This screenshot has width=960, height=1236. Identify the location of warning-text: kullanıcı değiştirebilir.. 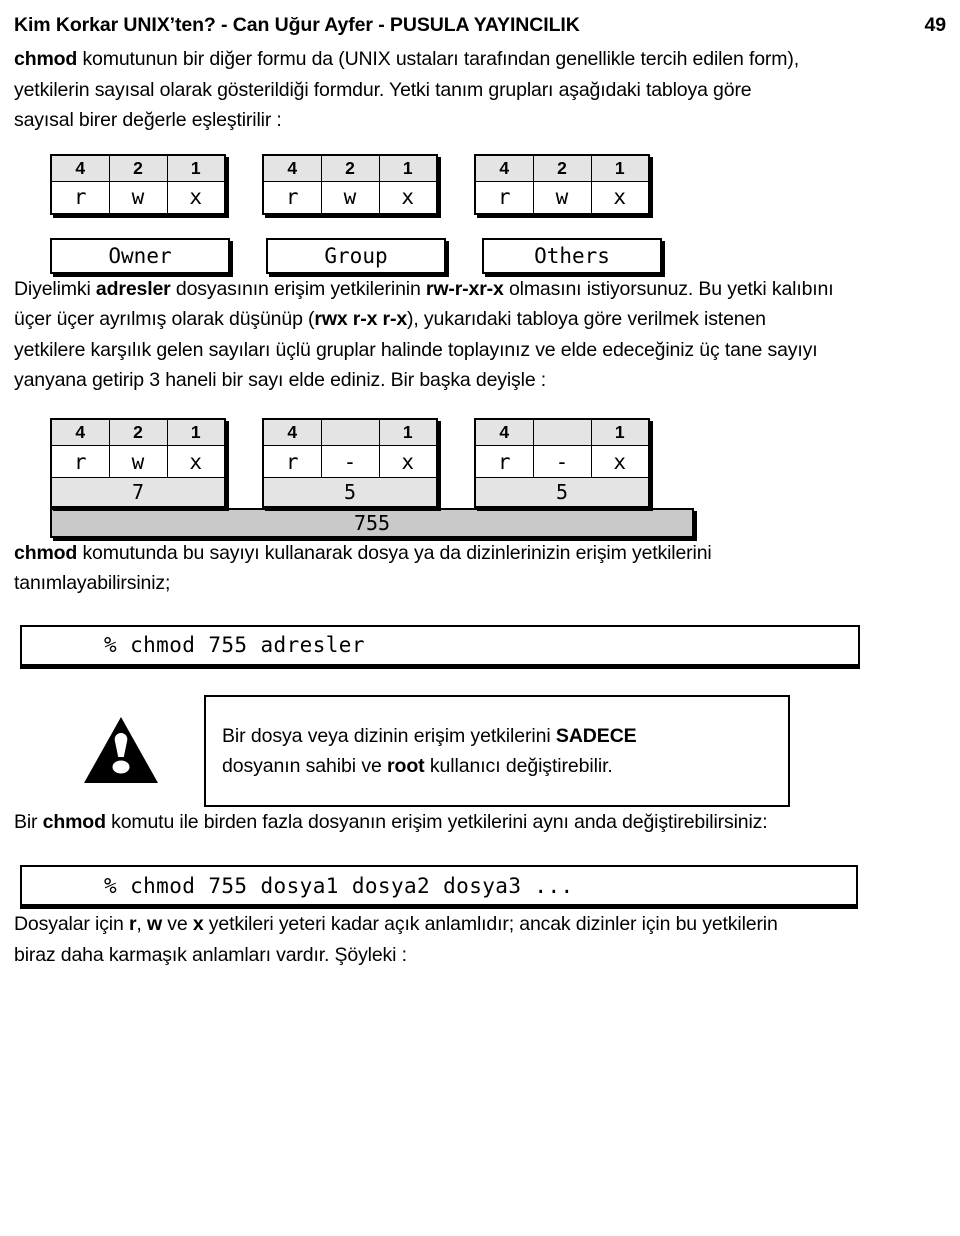
(518, 765).